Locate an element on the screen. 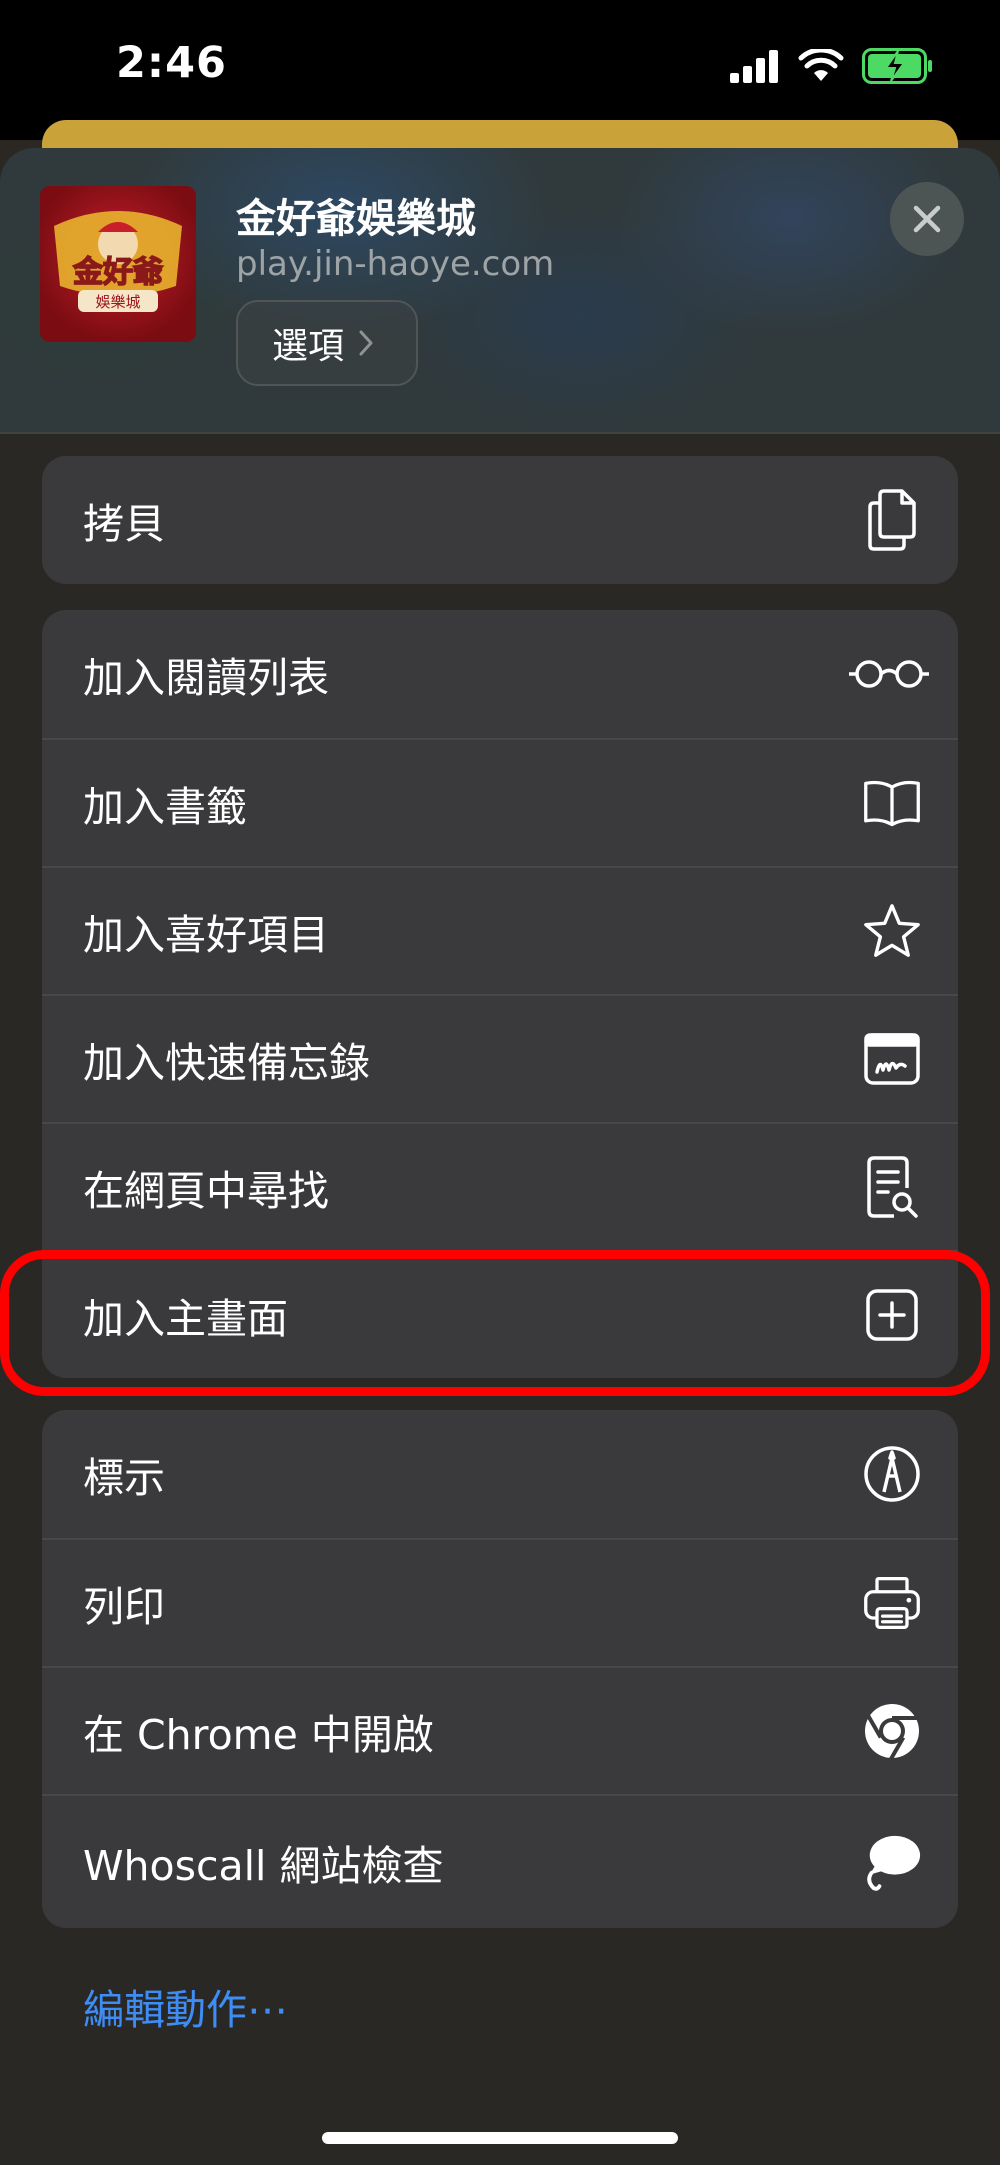 This screenshot has height=2165, width=1000. home-indicator is located at coordinates (500, 2138).